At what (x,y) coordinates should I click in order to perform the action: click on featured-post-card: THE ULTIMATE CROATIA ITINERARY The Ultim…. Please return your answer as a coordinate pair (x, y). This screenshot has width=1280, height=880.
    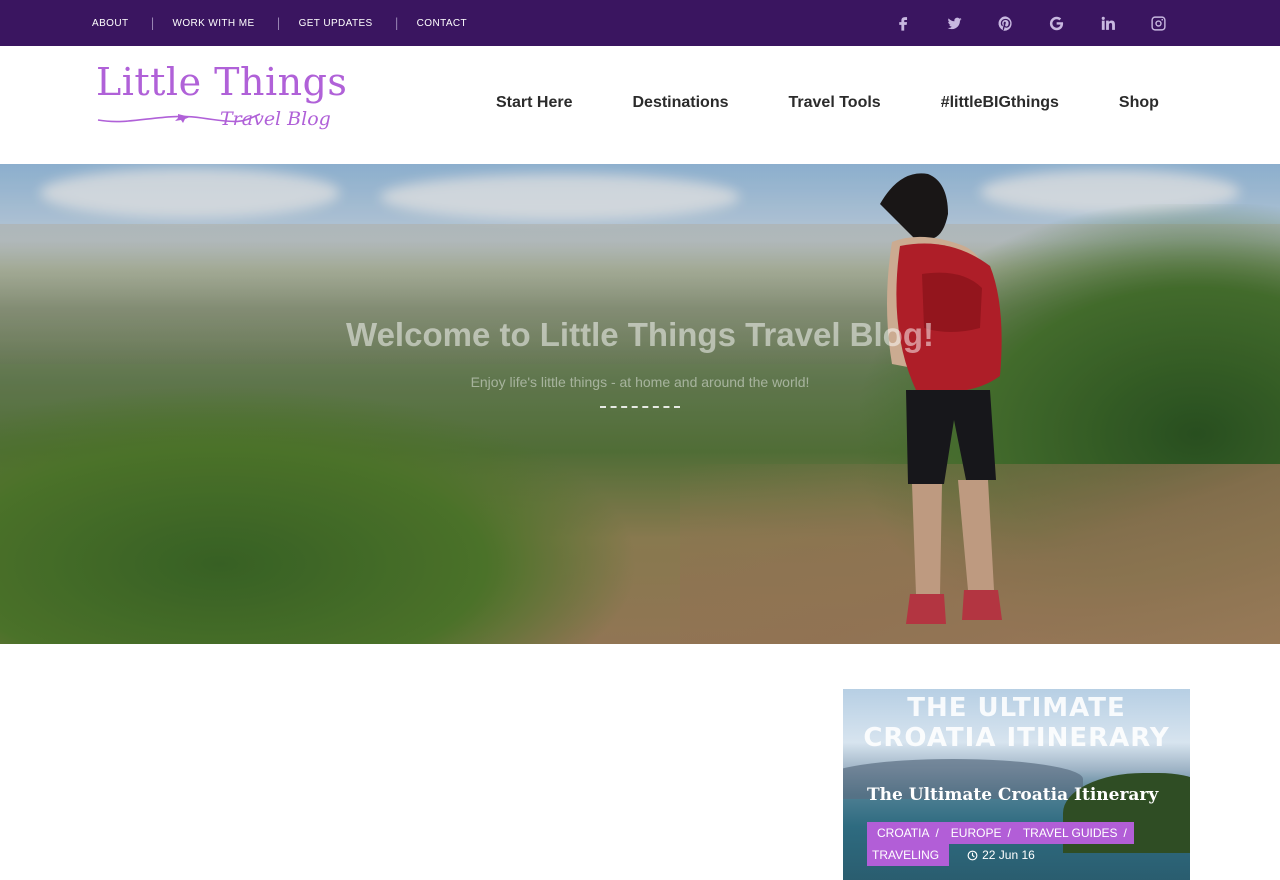
    Looking at the image, I should click on (1016, 784).